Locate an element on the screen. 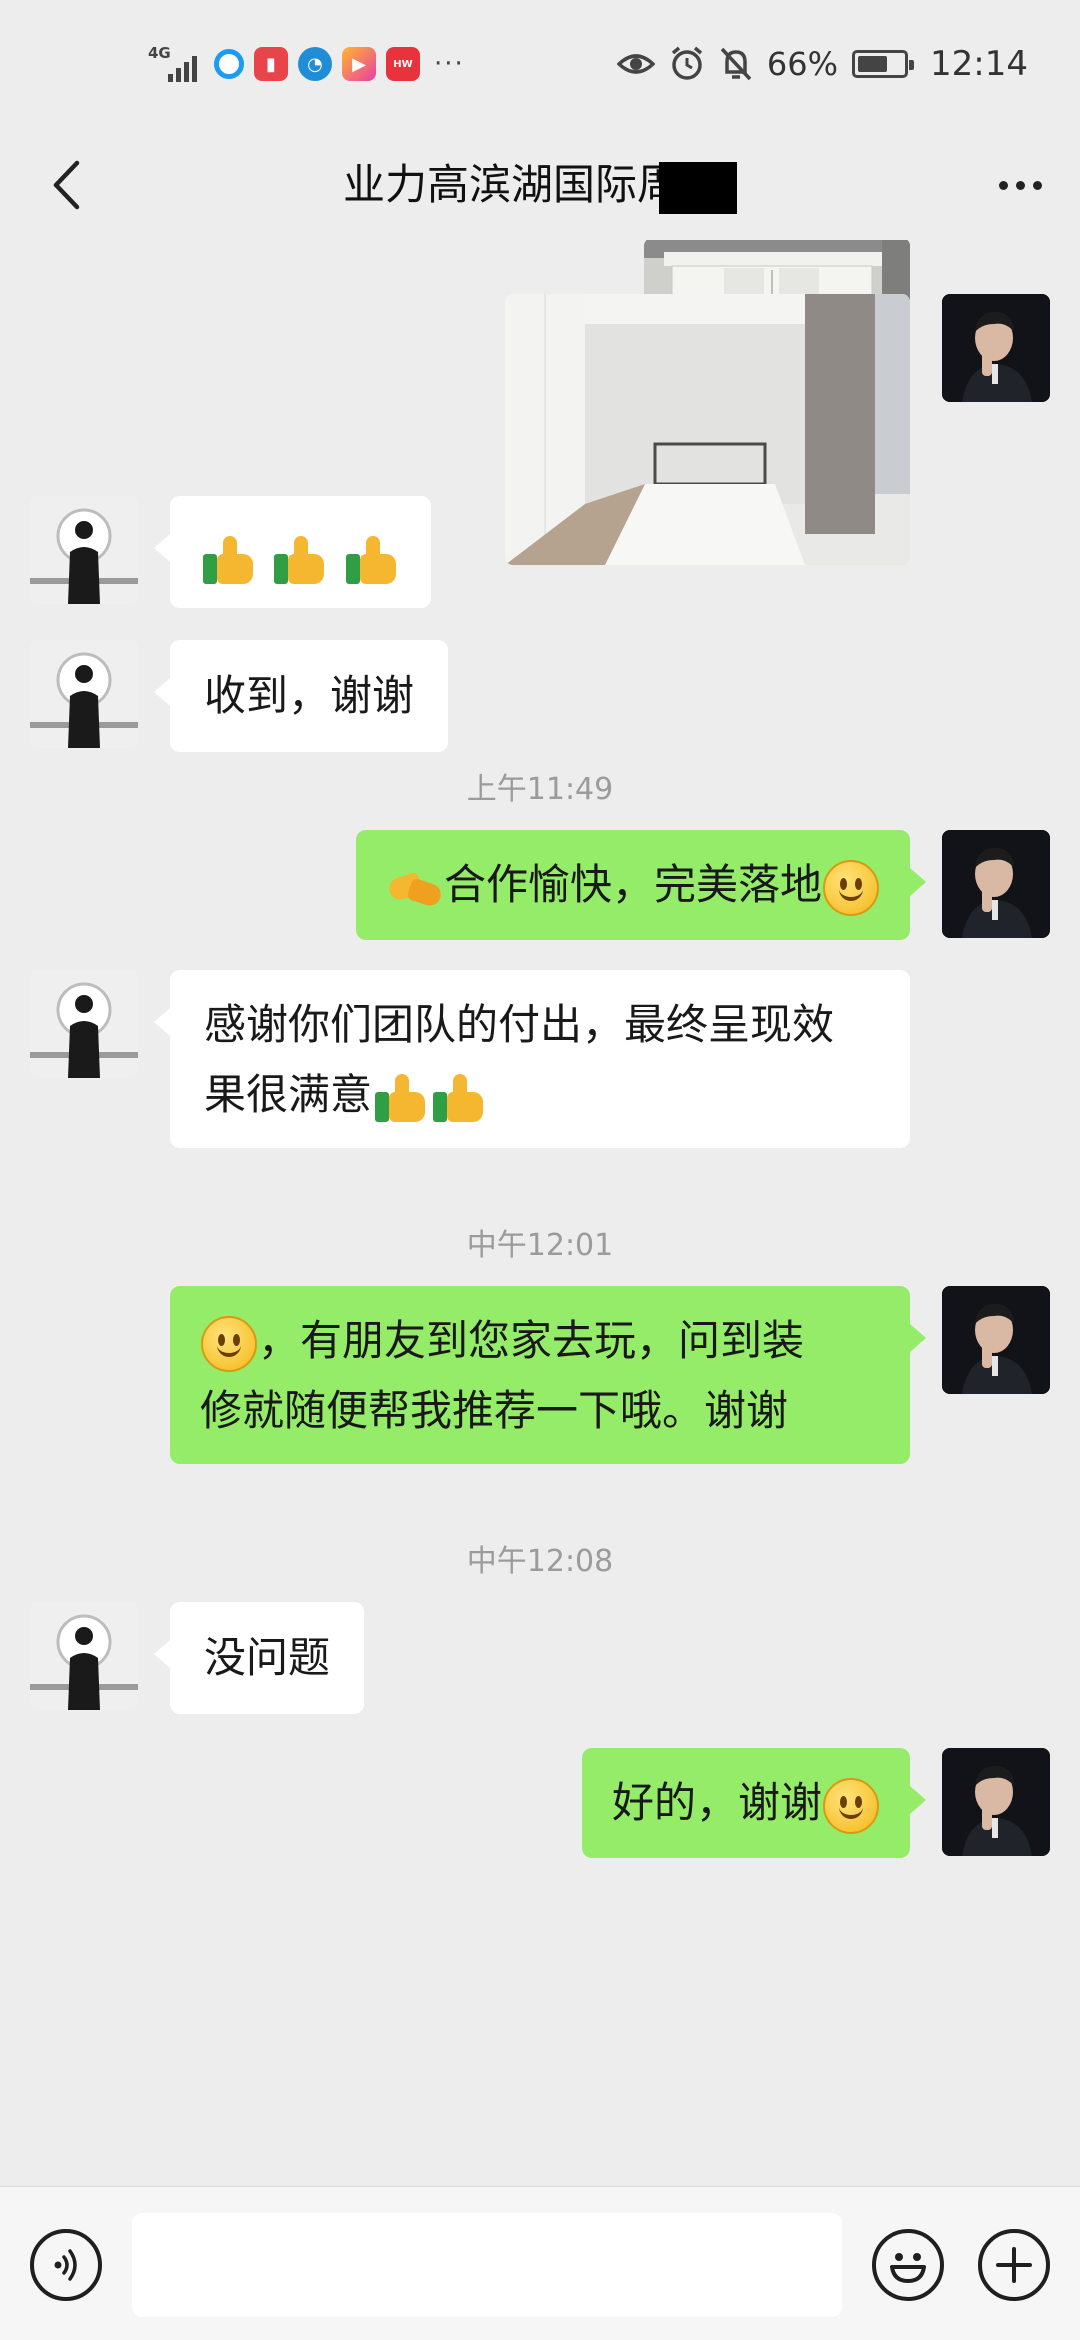 This screenshot has height=2340, width=1080. eye-icon is located at coordinates (635, 64).